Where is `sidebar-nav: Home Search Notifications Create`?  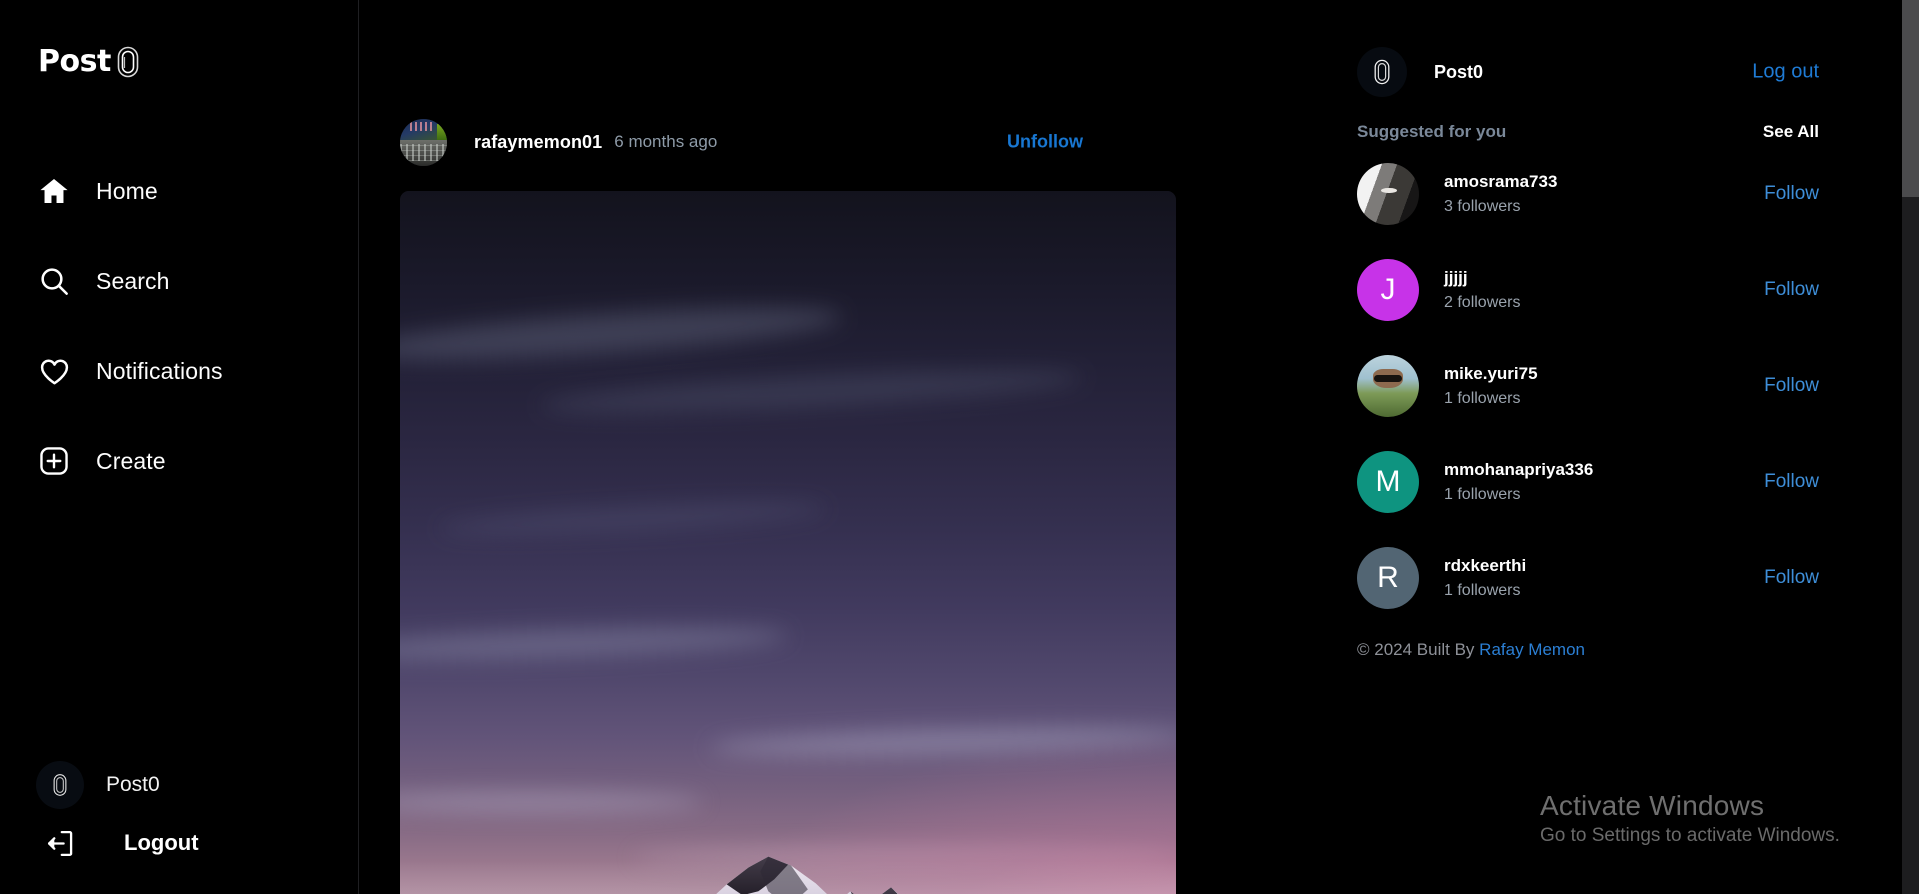 sidebar-nav: Home Search Notifications Create is located at coordinates (179, 344).